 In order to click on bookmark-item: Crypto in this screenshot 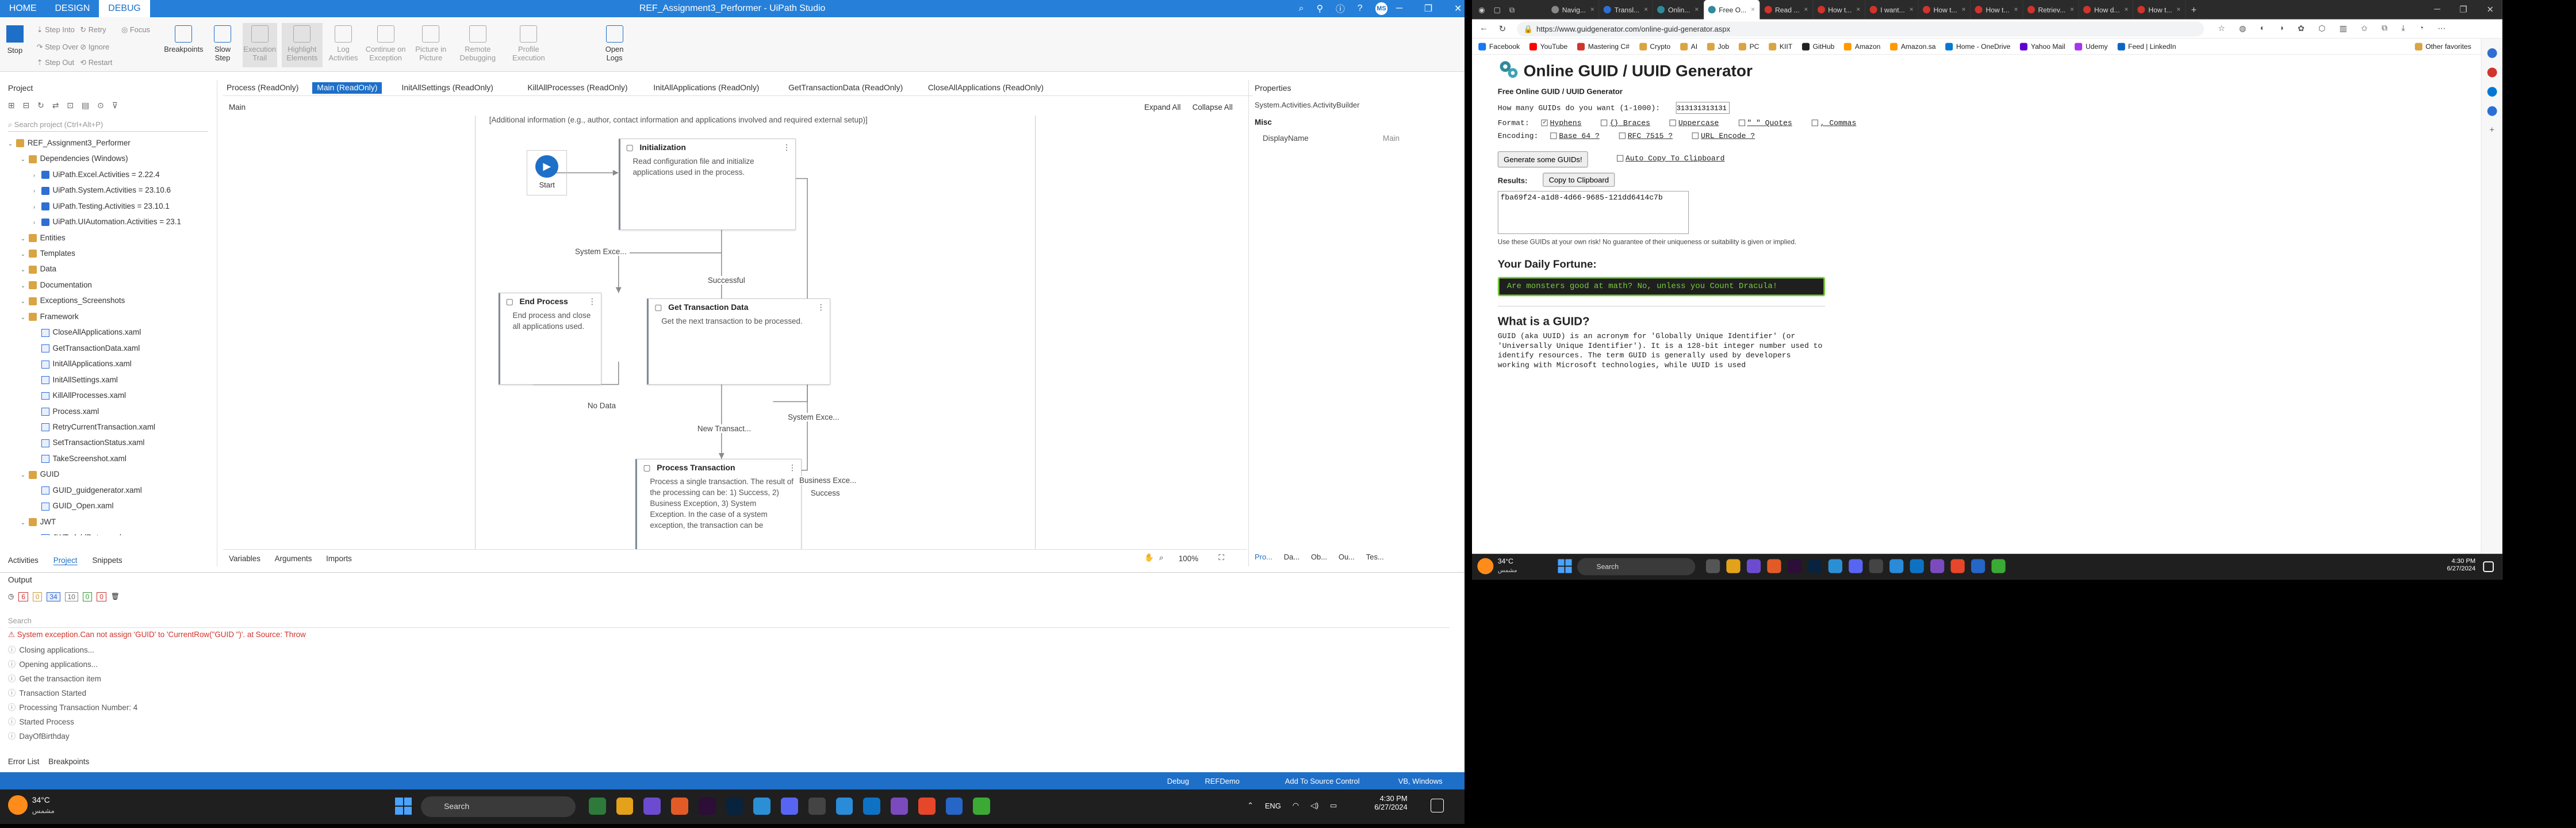, I will do `click(1654, 47)`.